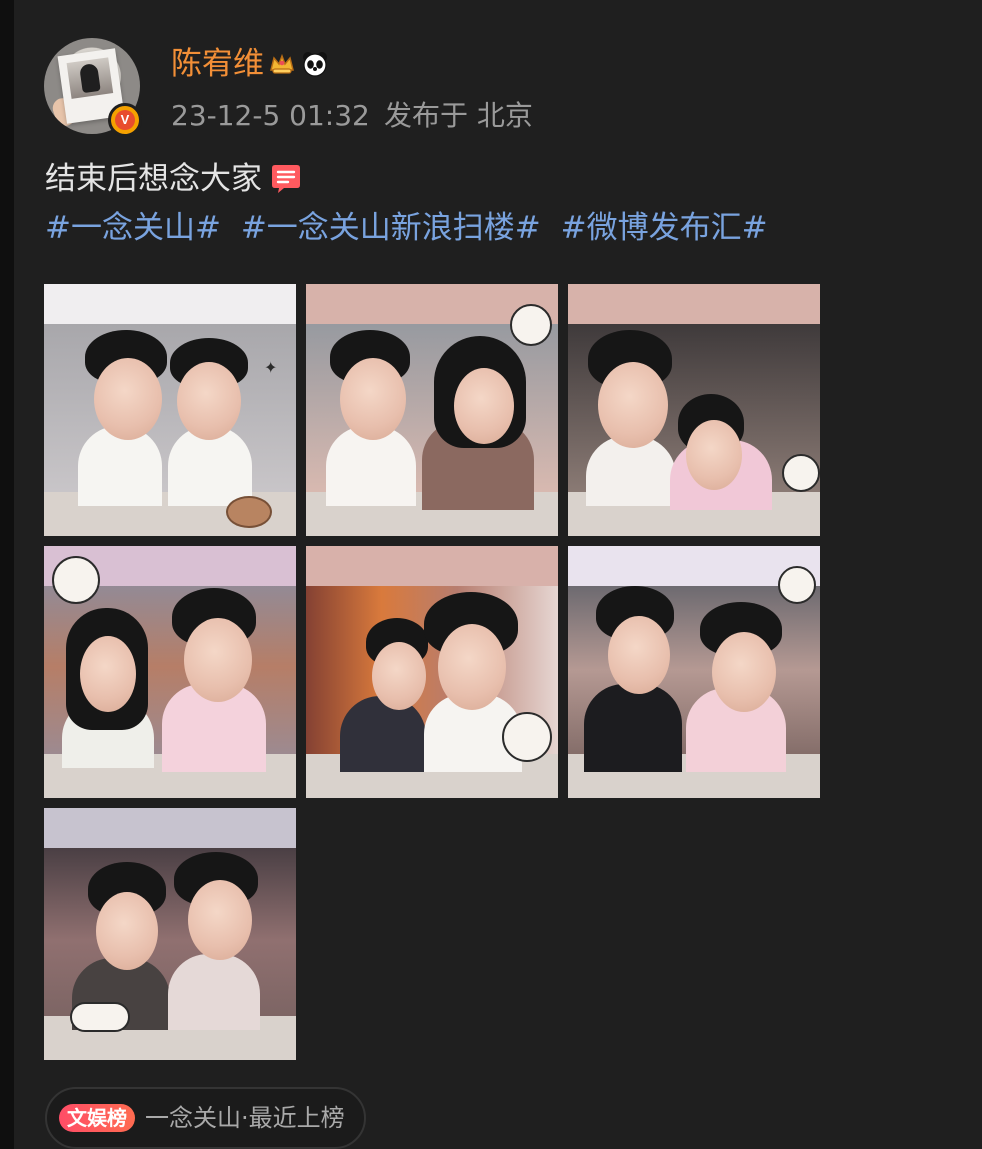 The height and width of the screenshot is (1149, 982). What do you see at coordinates (100, 1017) in the screenshot?
I see `image-7-dog-sticker` at bounding box center [100, 1017].